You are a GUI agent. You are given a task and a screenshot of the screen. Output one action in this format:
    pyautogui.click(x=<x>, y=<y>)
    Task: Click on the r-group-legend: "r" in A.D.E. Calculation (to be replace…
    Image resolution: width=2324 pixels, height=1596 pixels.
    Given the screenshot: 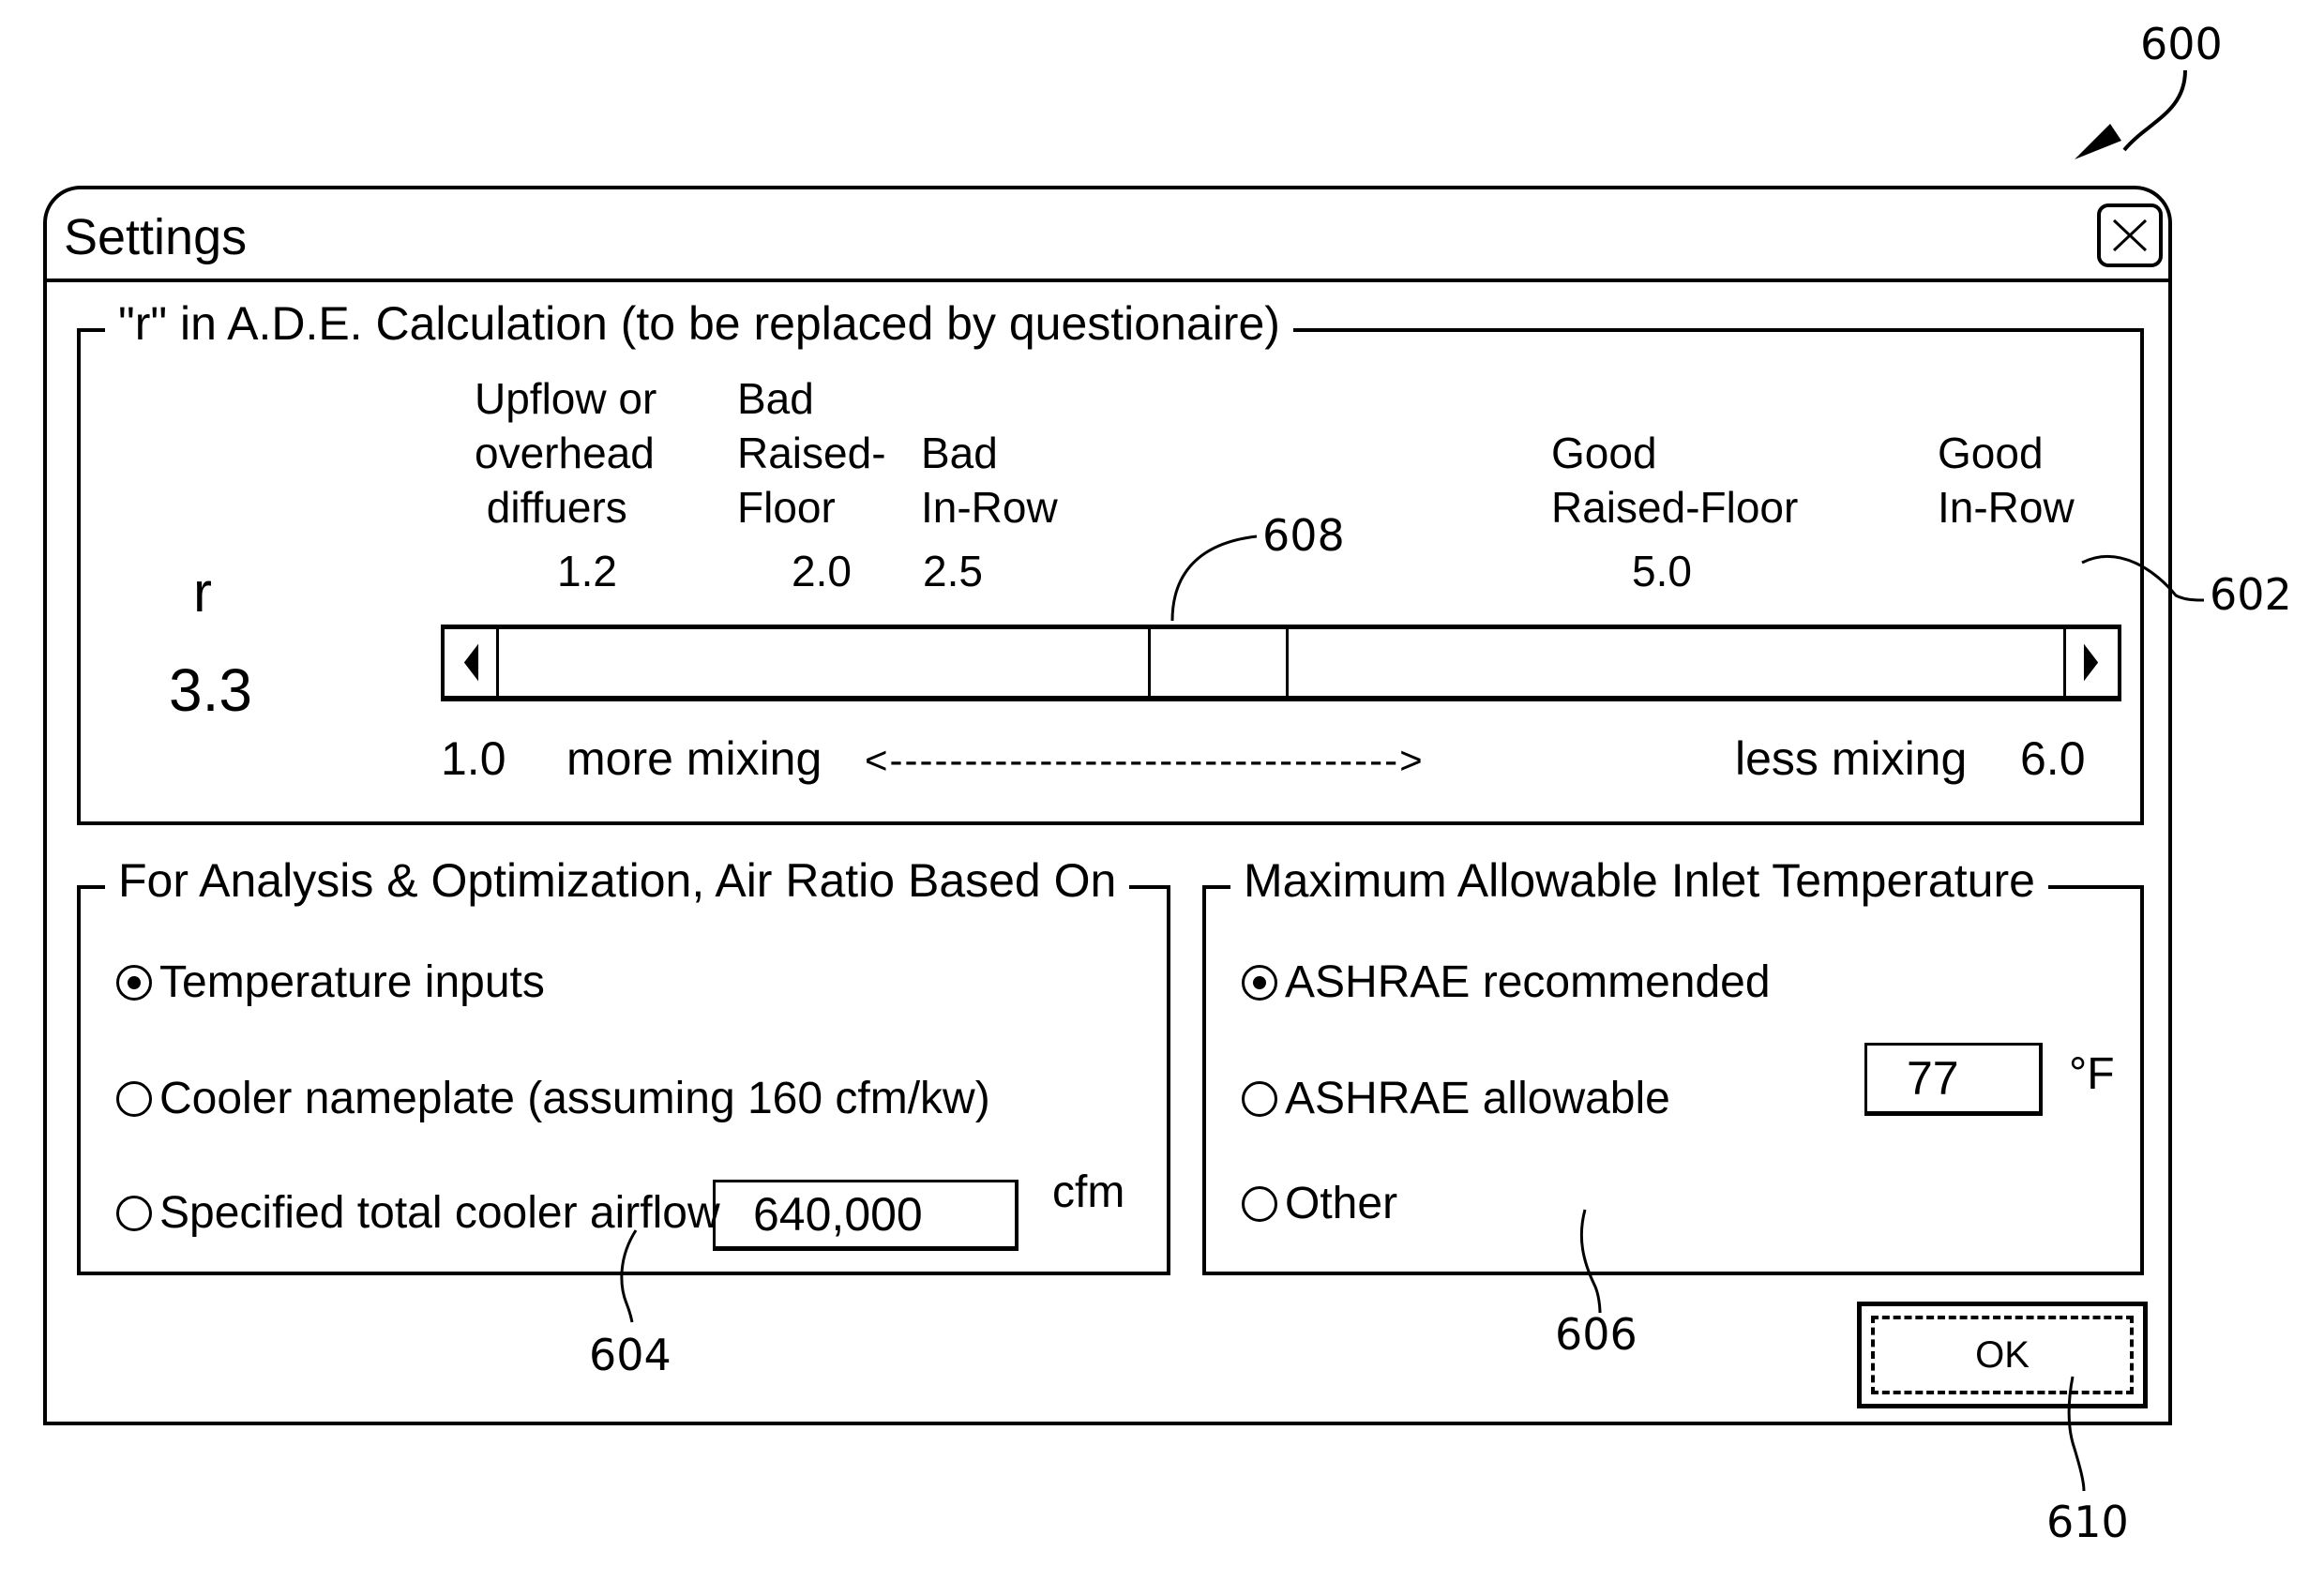 What is the action you would take?
    pyautogui.click(x=699, y=324)
    